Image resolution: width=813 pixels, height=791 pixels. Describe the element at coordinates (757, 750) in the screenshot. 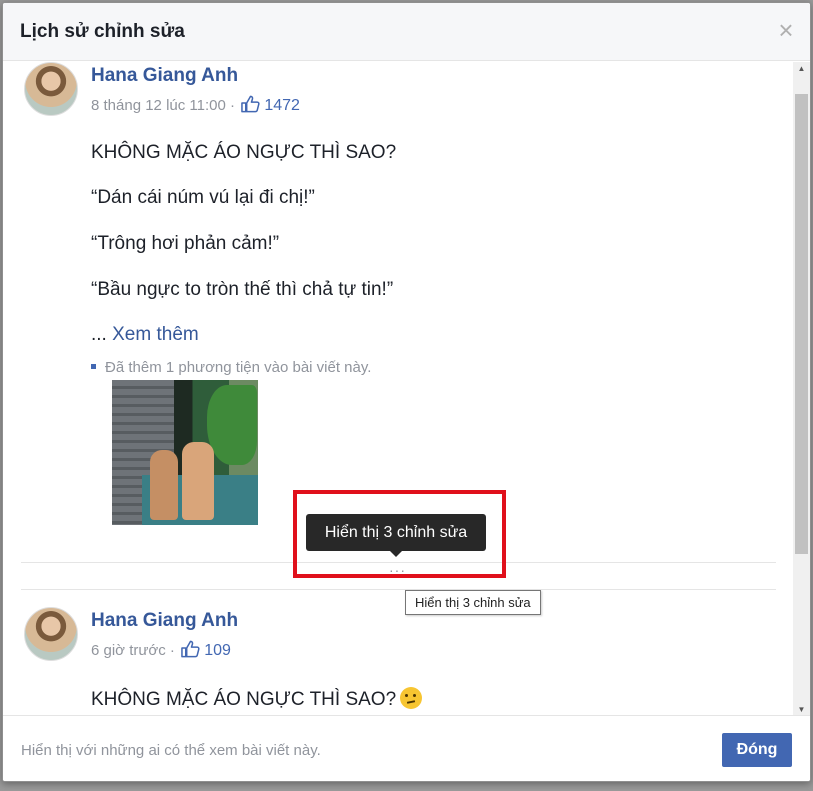

I see `close-button: Đóng` at that location.